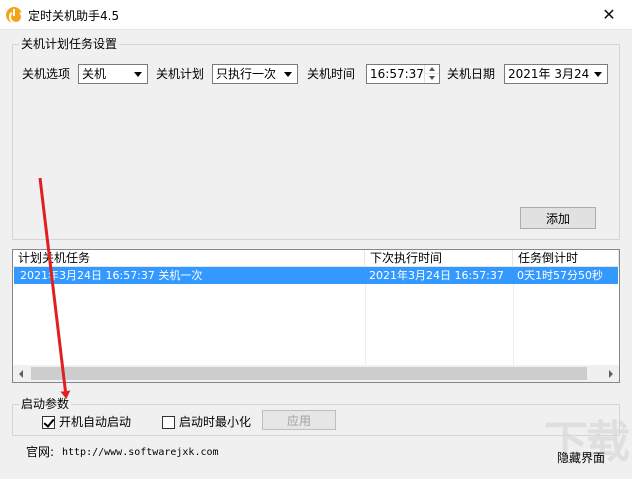  I want to click on minimize-label: 启动时最小化, so click(215, 422).